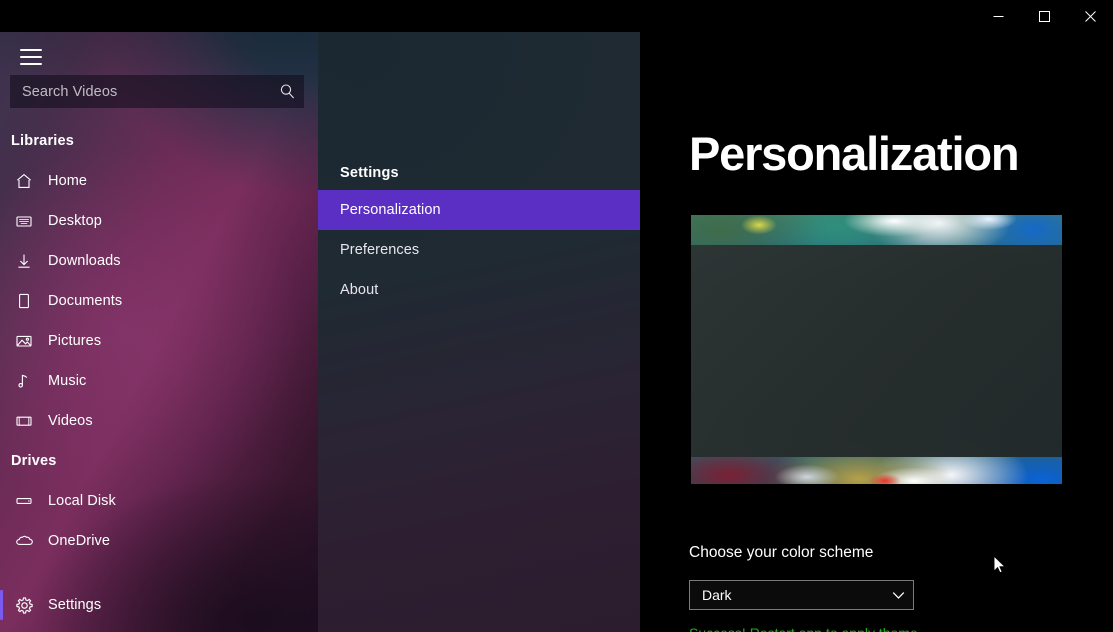 This screenshot has height=632, width=1113. Describe the element at coordinates (85, 301) in the screenshot. I see `sidebar-item-label: Documents` at that location.